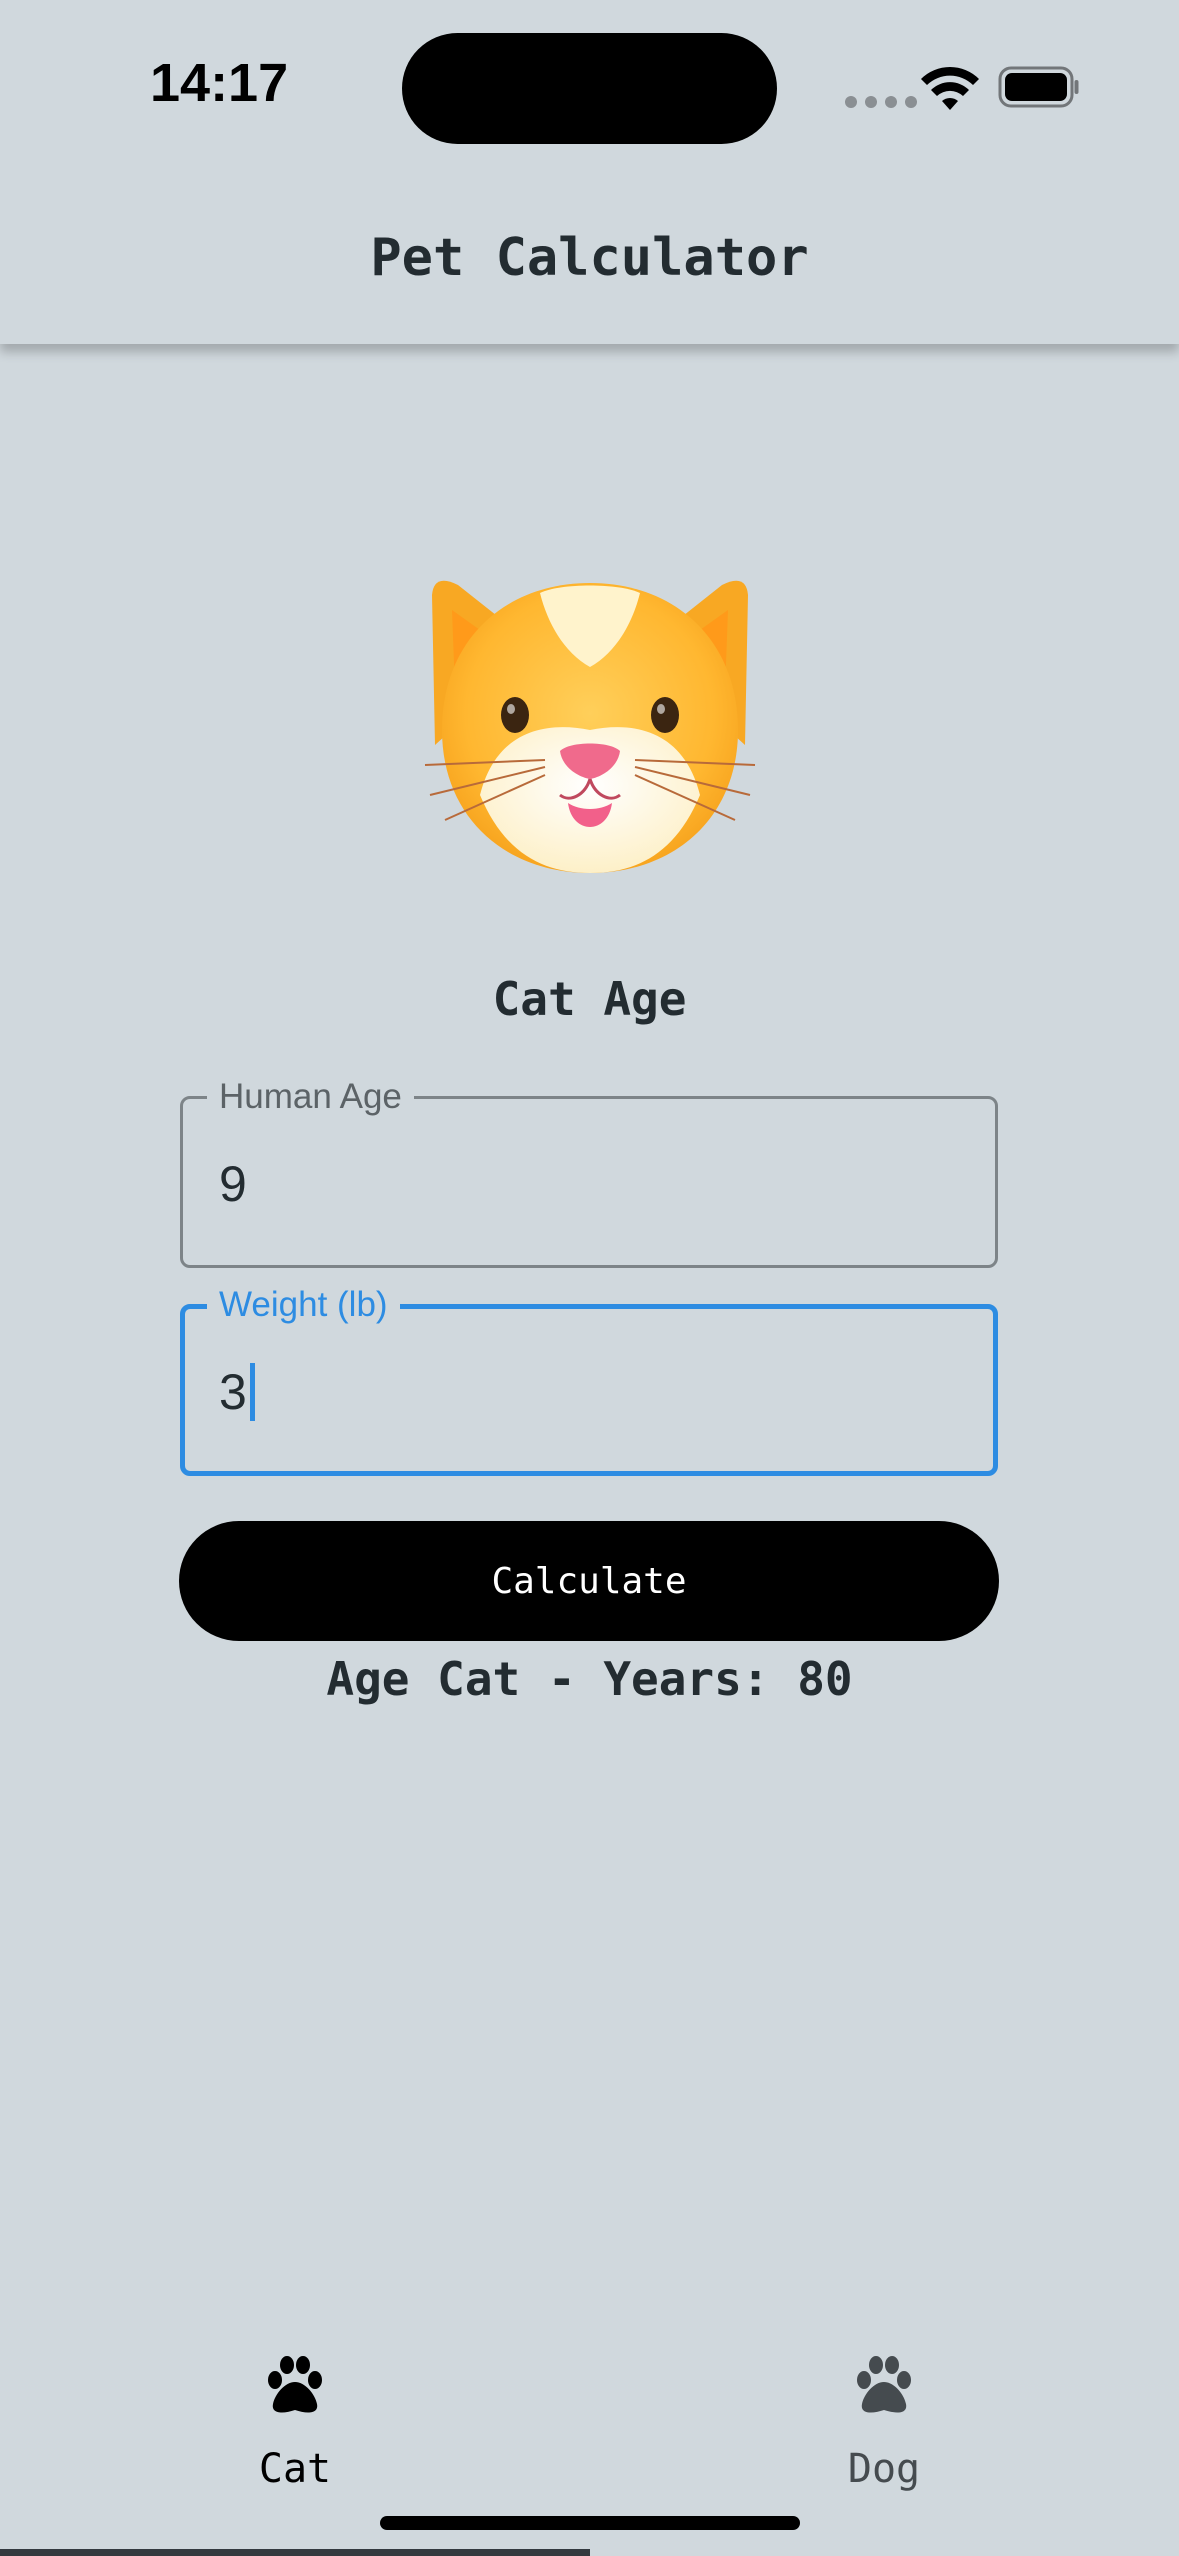  Describe the element at coordinates (1038, 87) in the screenshot. I see `battery-icon` at that location.